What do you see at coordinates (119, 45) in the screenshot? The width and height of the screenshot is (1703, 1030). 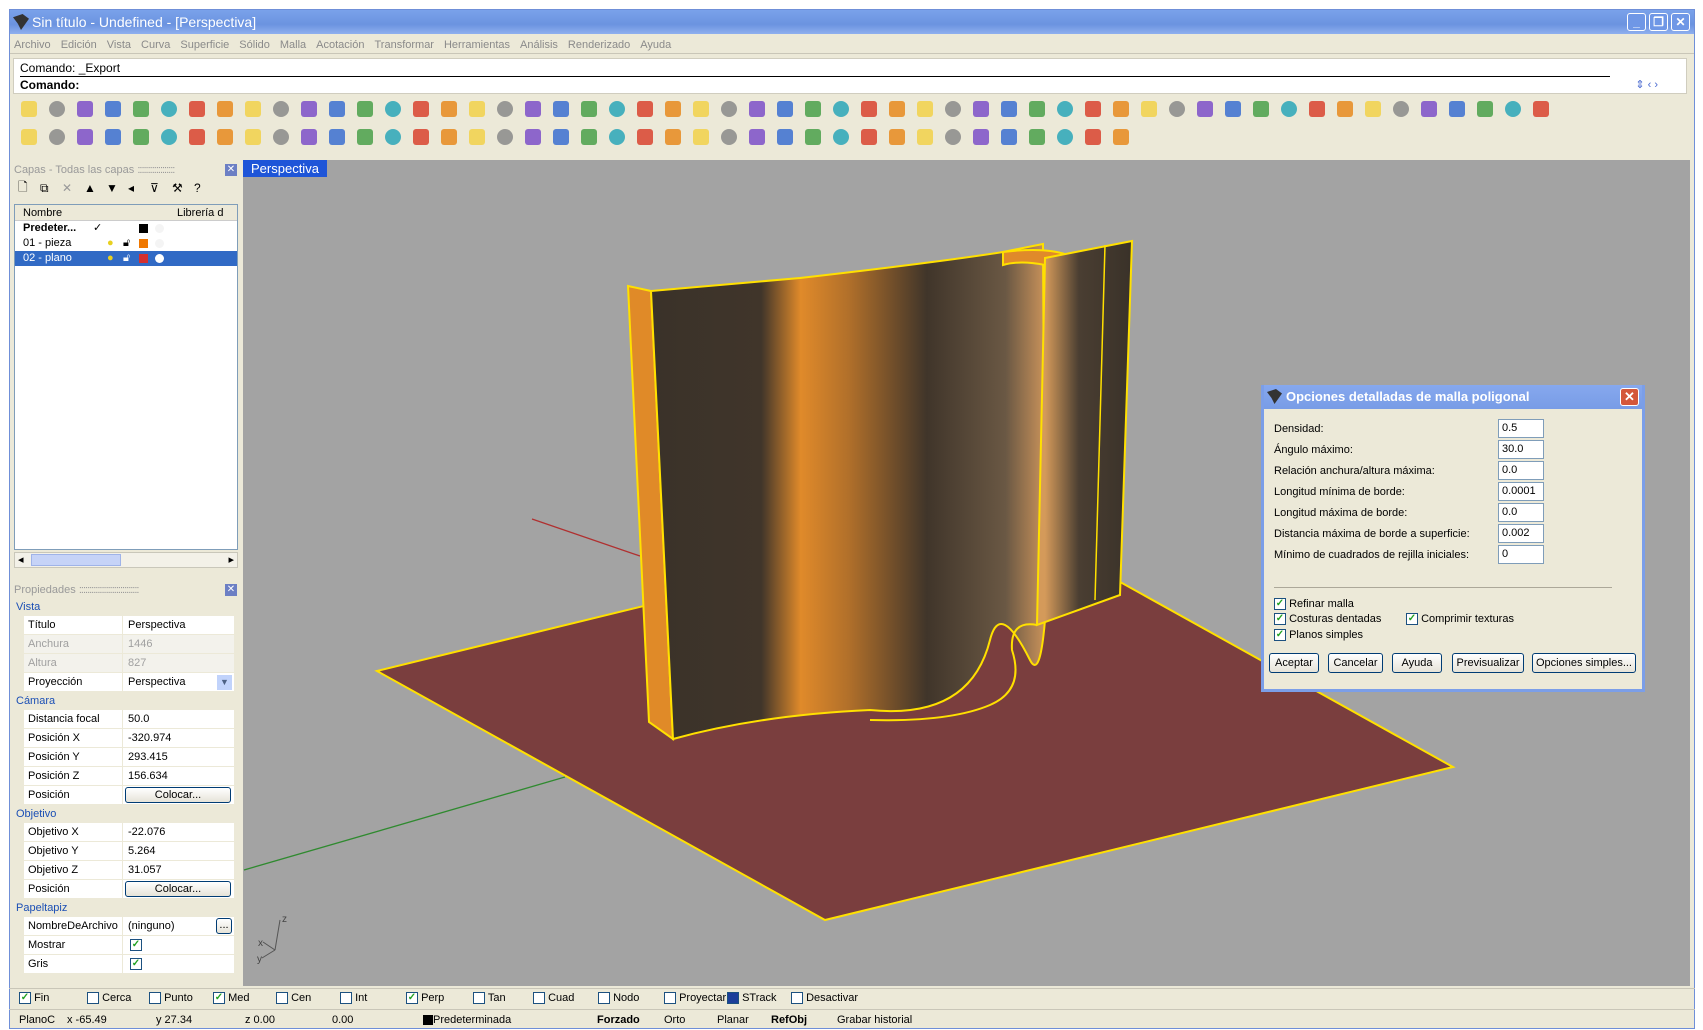 I see `menu-vista: Vista` at bounding box center [119, 45].